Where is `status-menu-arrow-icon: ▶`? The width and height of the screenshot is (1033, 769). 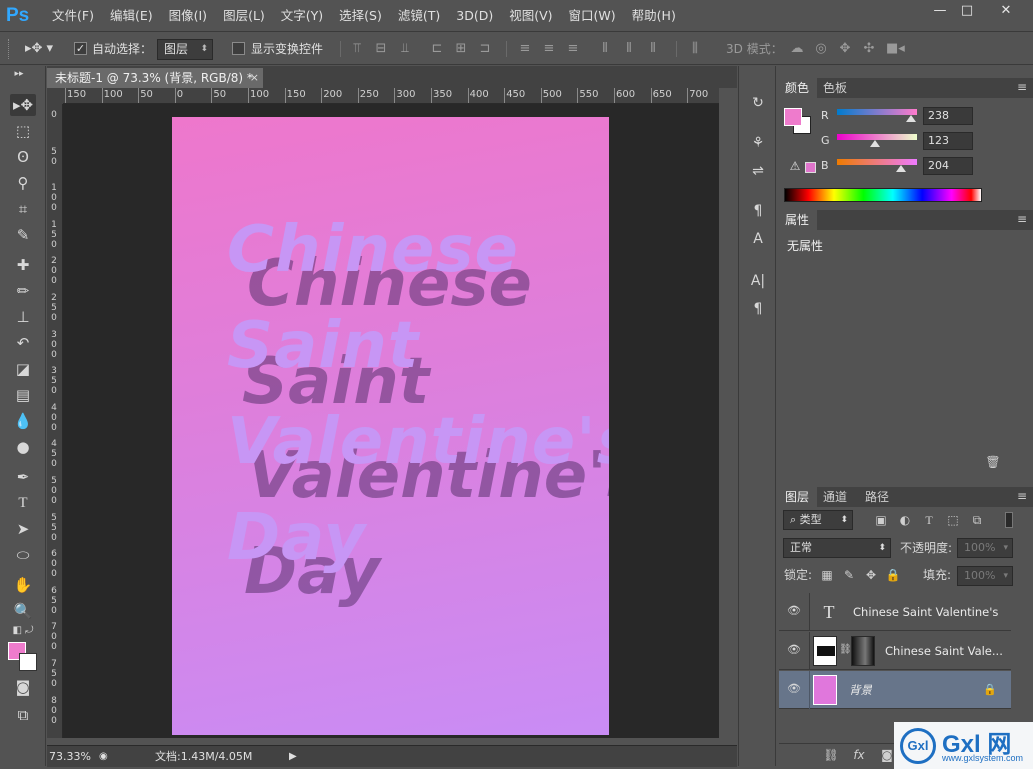 status-menu-arrow-icon: ▶ is located at coordinates (293, 757).